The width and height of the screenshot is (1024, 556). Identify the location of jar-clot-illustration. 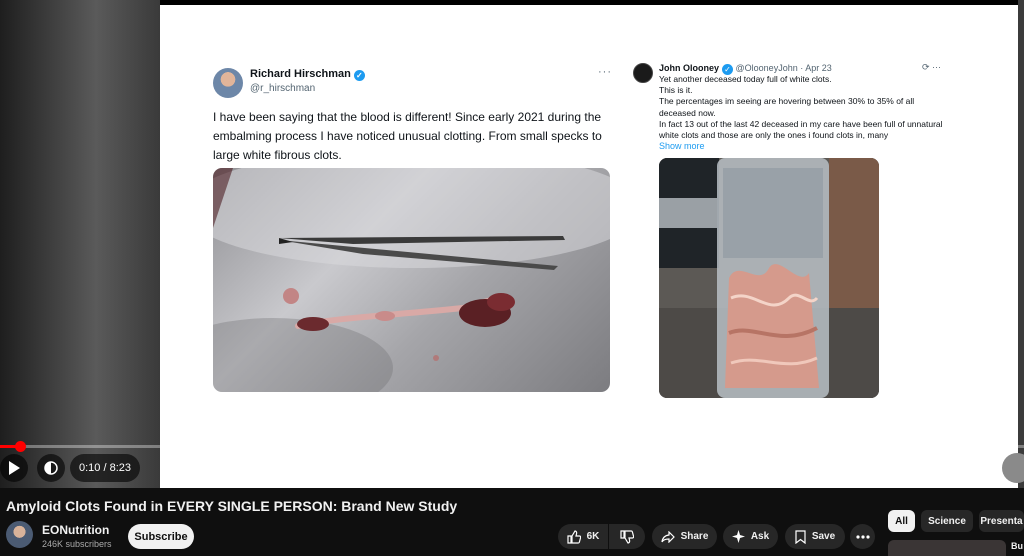
(769, 278).